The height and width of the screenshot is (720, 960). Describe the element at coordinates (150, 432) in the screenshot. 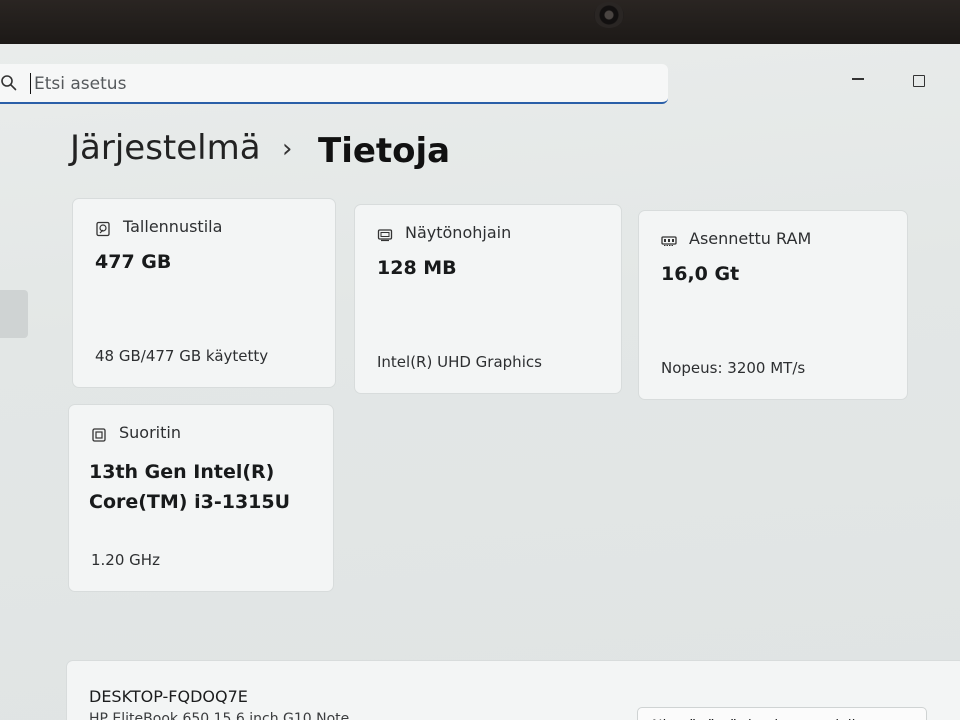

I see `processor-label: Suoritin` at that location.